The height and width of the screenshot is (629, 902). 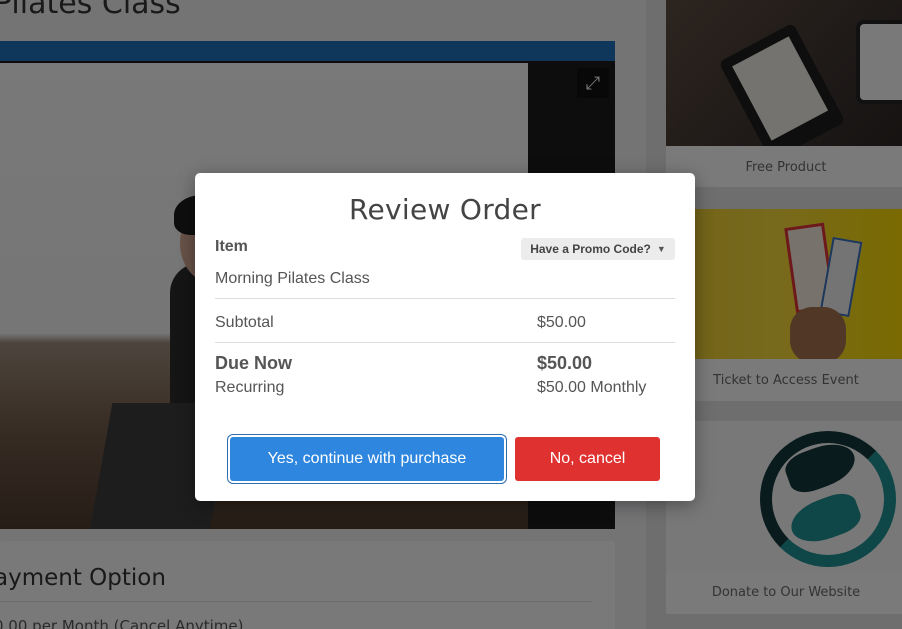 I want to click on cancel-button: No, cancel, so click(x=587, y=459).